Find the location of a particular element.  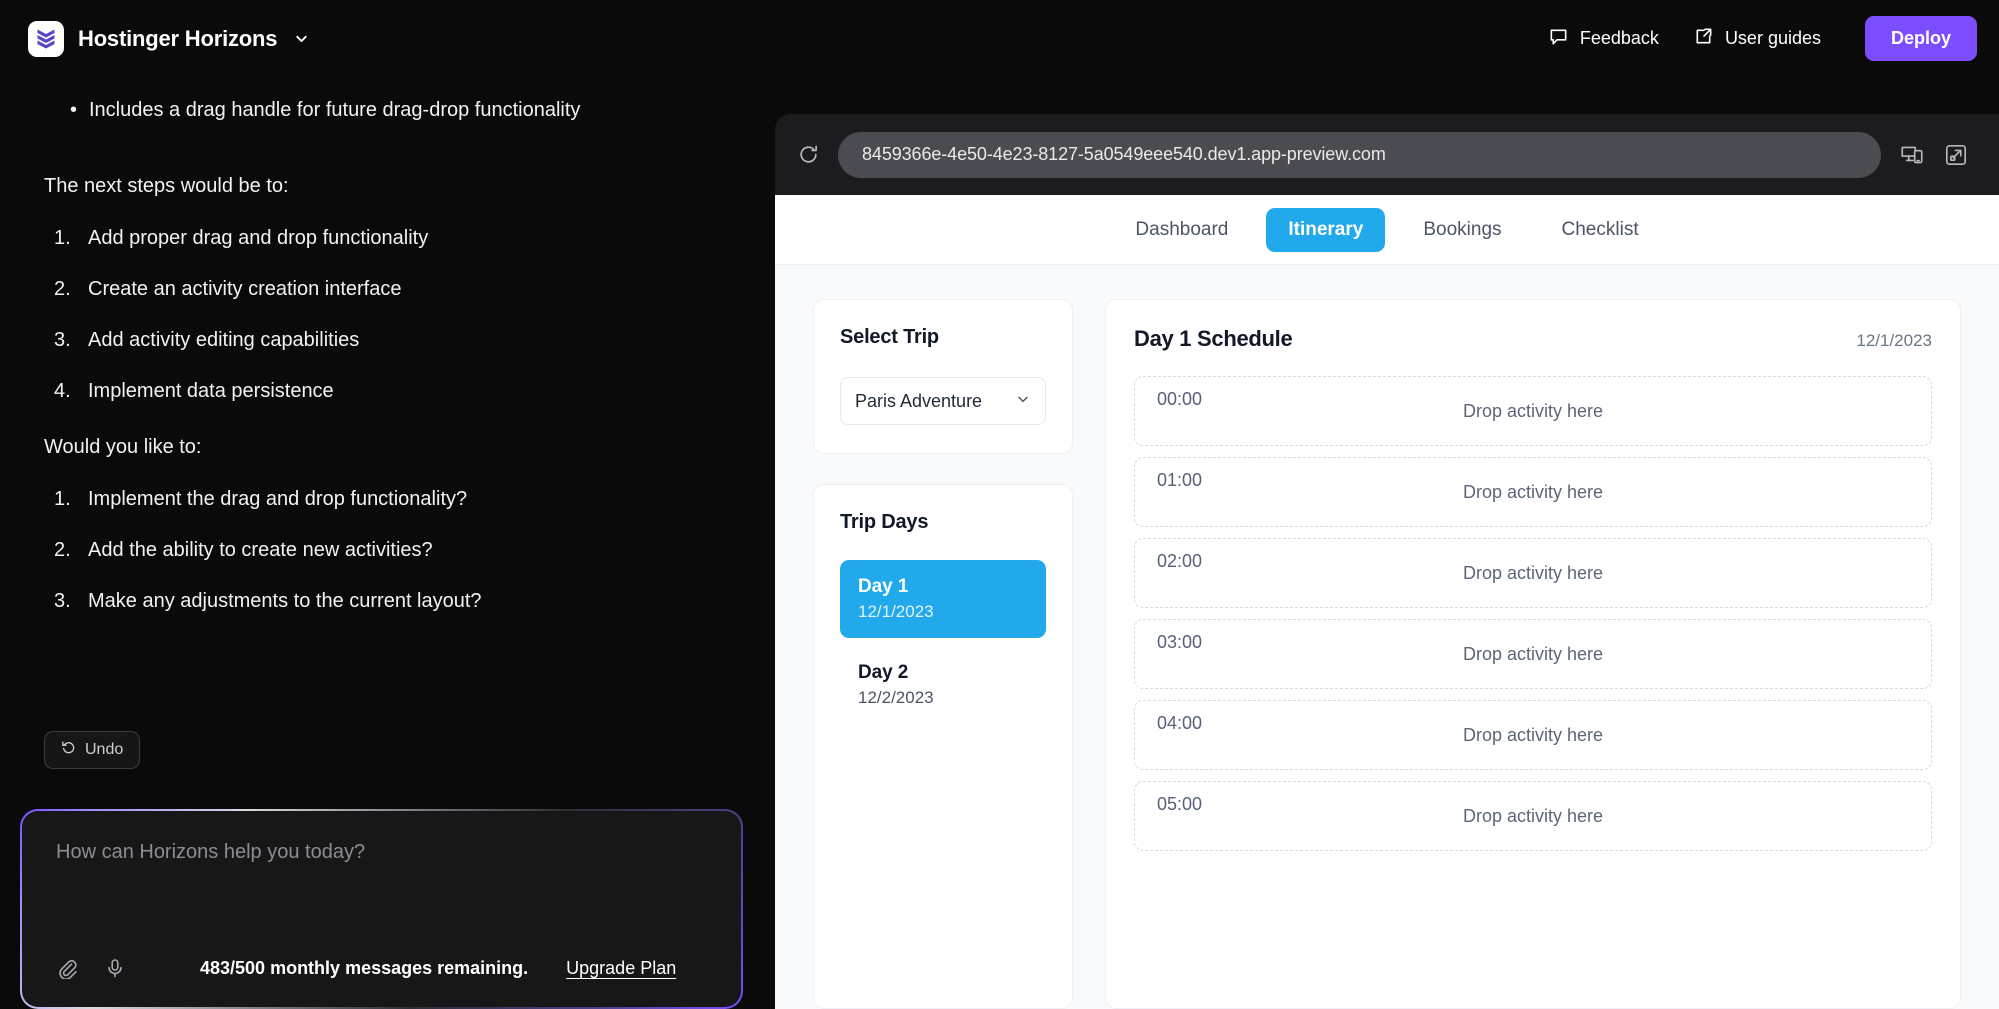

refresh-icon is located at coordinates (808, 154).